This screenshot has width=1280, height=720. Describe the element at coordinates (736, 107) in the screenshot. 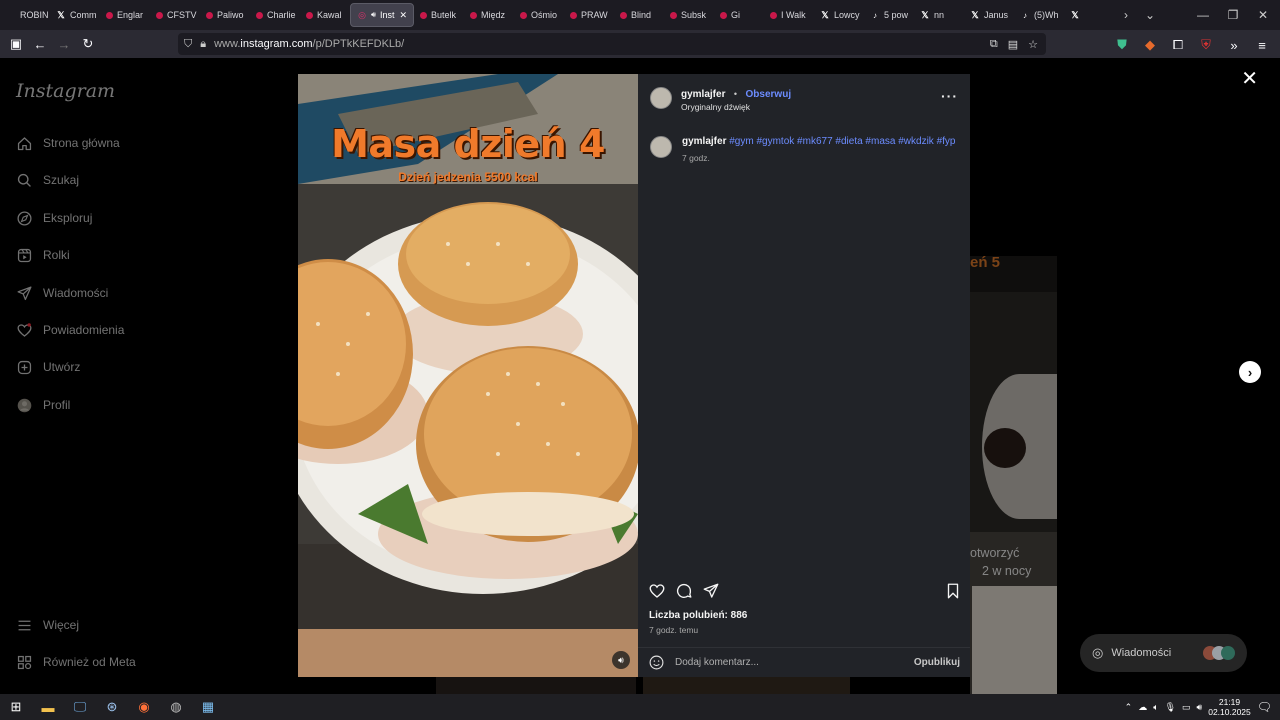

I see `audio-track-link: Oryginalny dźwięk` at that location.